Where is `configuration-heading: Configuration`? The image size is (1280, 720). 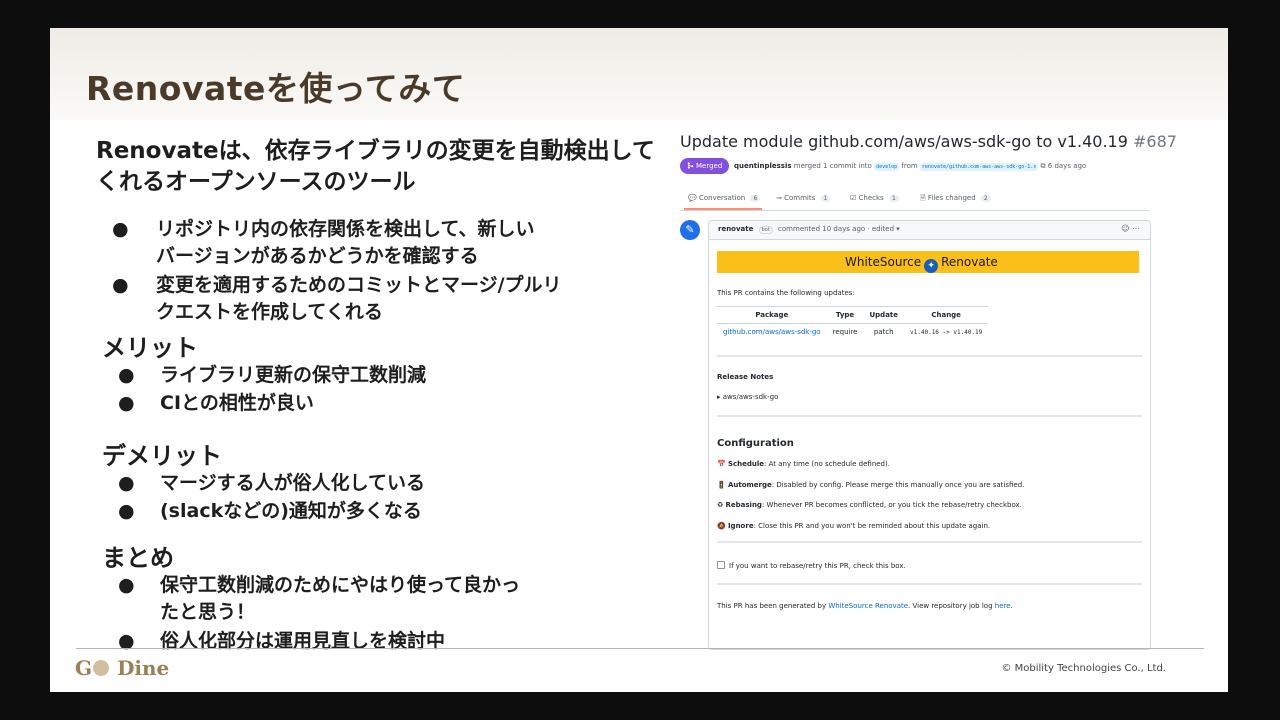 configuration-heading: Configuration is located at coordinates (755, 443).